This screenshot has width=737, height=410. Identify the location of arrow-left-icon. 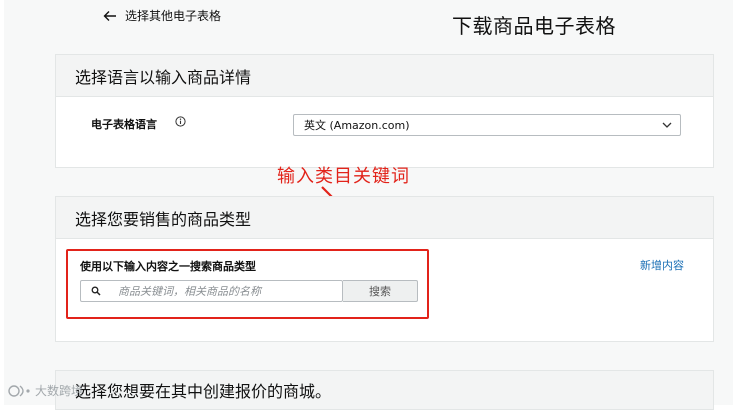
(109, 15).